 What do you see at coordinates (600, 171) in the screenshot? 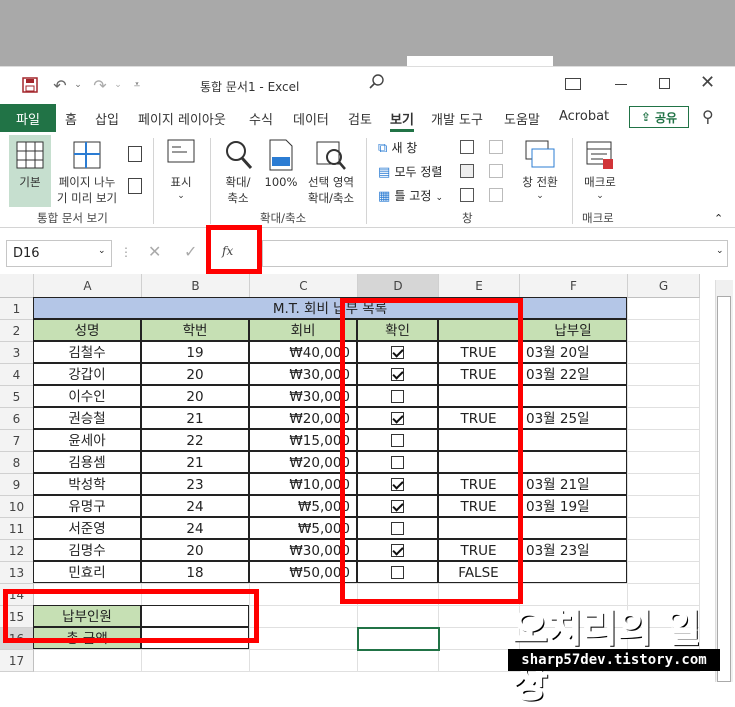
I see `macros-button: 매크로 ⌄` at bounding box center [600, 171].